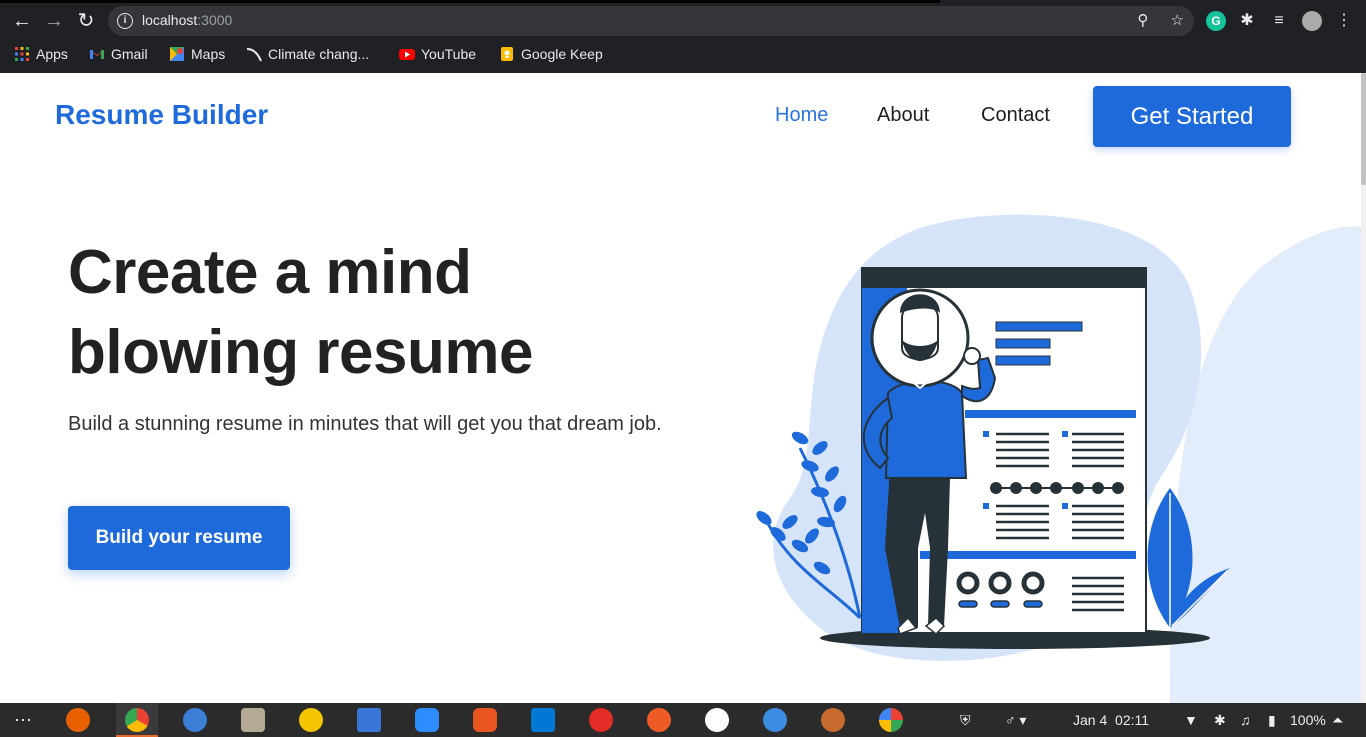  What do you see at coordinates (195, 720) in the screenshot?
I see `thunderbird-icon` at bounding box center [195, 720].